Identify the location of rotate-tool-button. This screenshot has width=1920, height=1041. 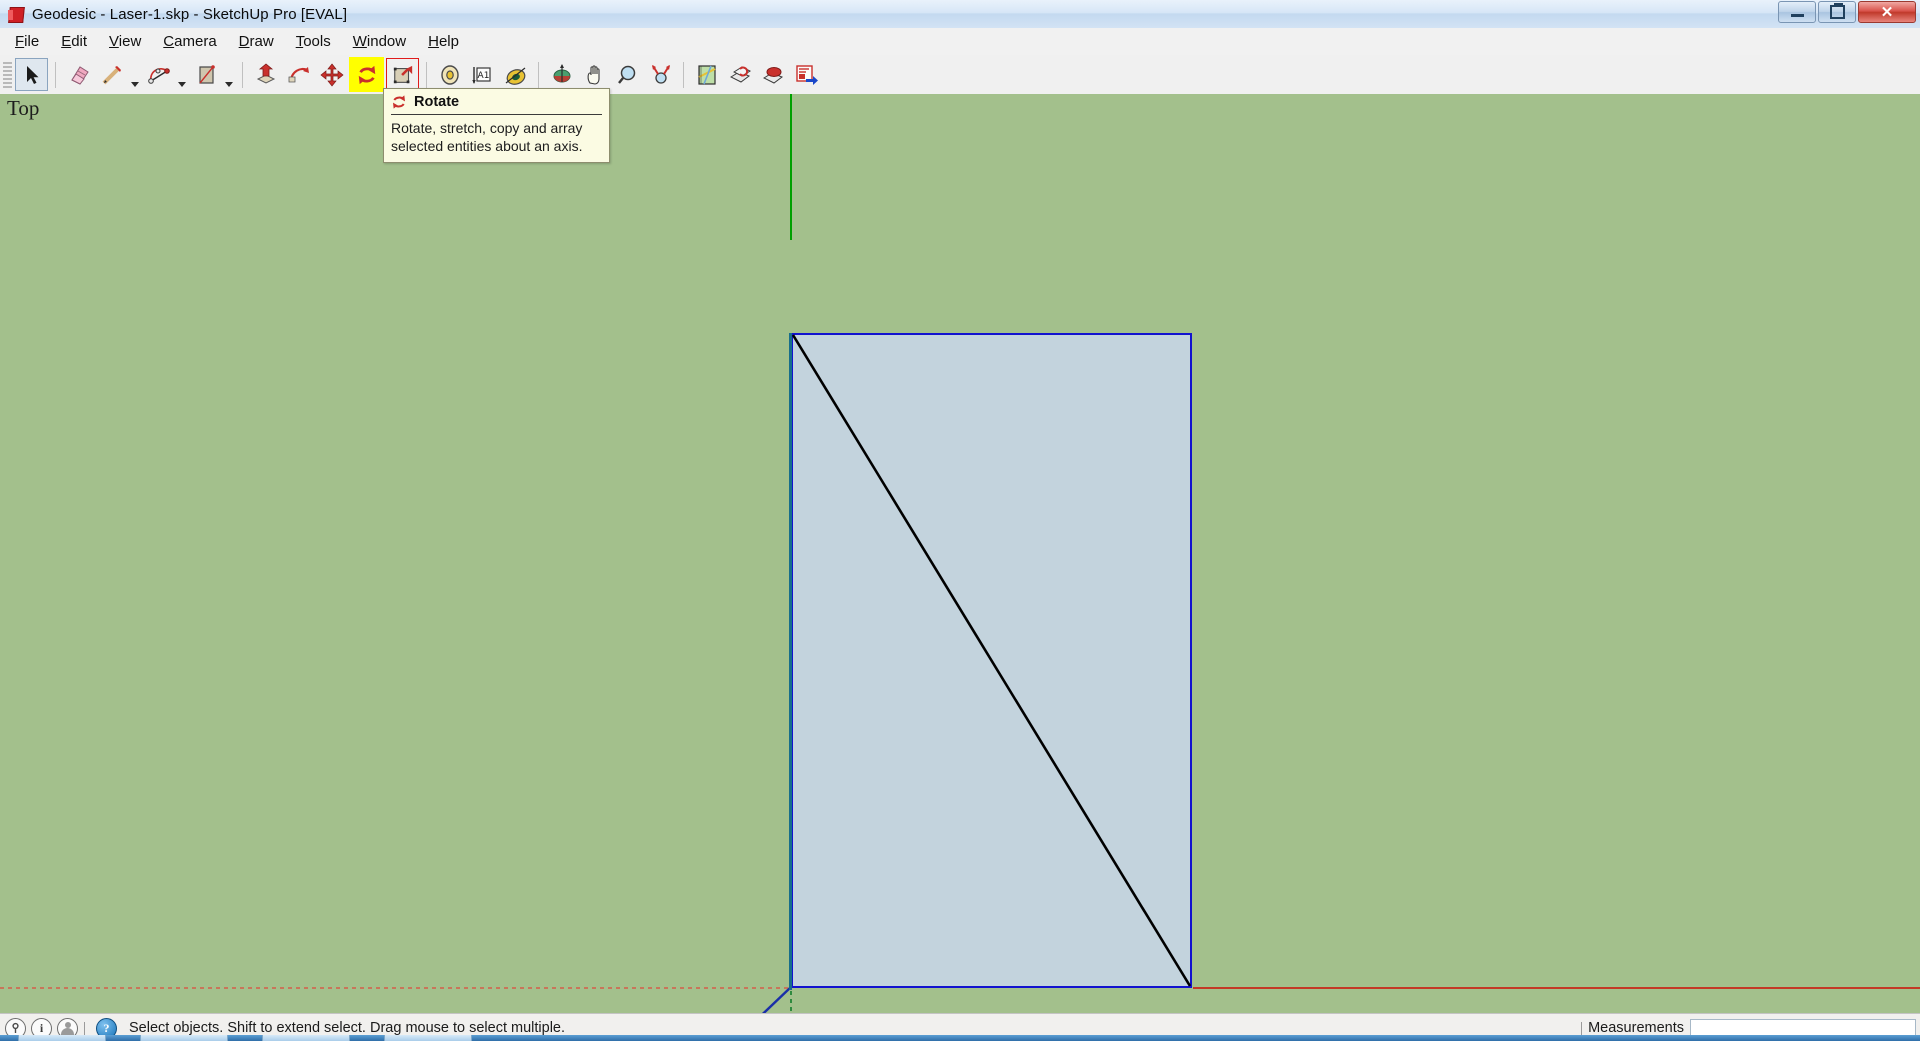
(366, 74).